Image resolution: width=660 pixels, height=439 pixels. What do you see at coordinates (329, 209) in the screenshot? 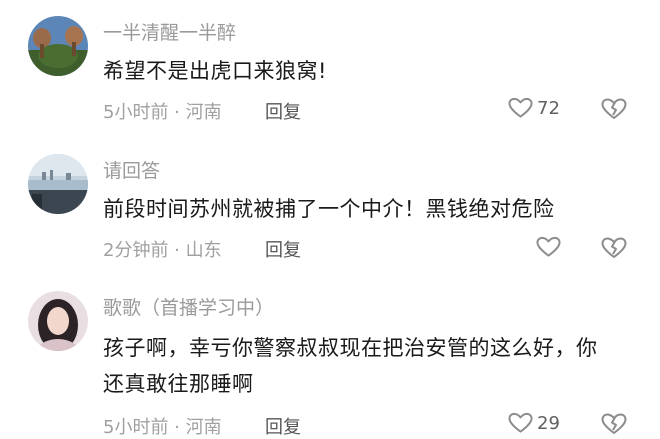
I see `comment-text: 前段时间苏州就被捕了一个中介！黑钱绝对危险` at bounding box center [329, 209].